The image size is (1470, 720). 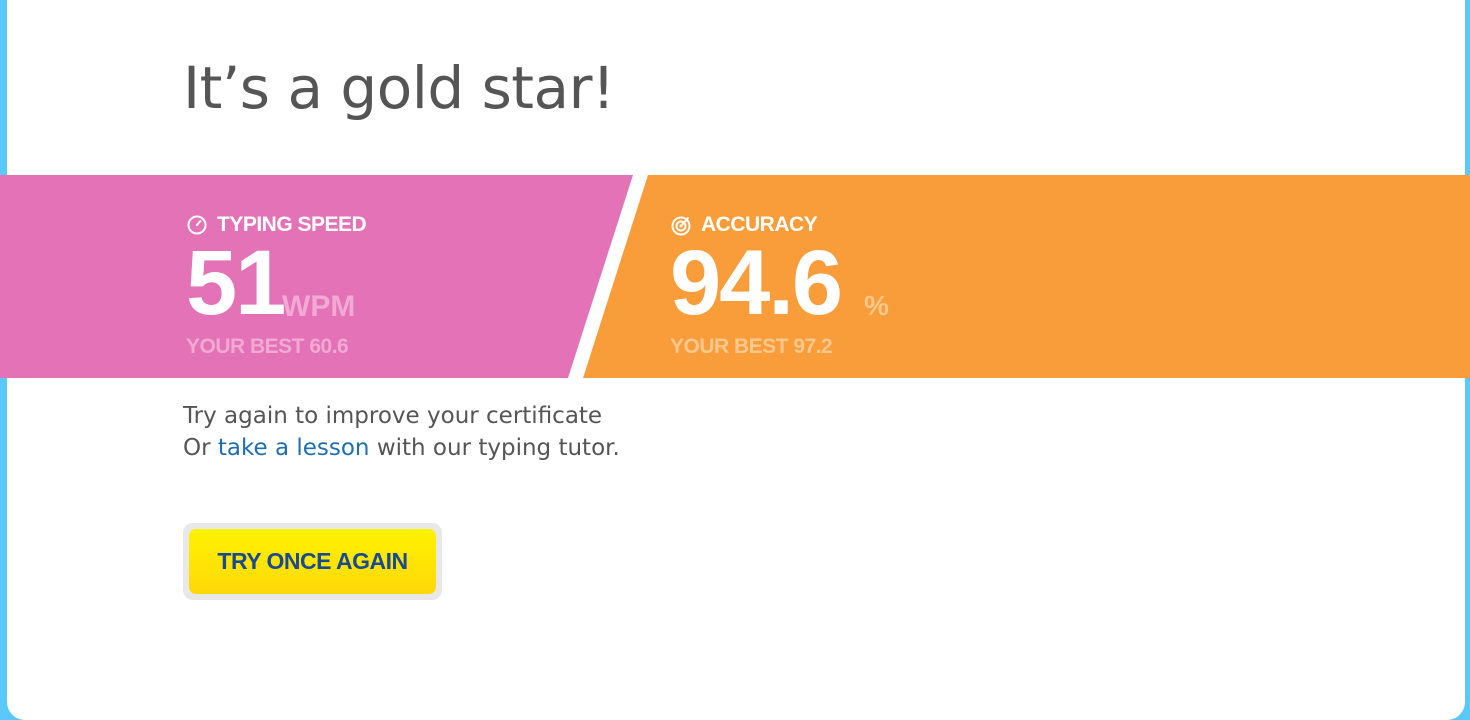 What do you see at coordinates (393, 416) in the screenshot?
I see `message-line-1: Try again to improve your certificate` at bounding box center [393, 416].